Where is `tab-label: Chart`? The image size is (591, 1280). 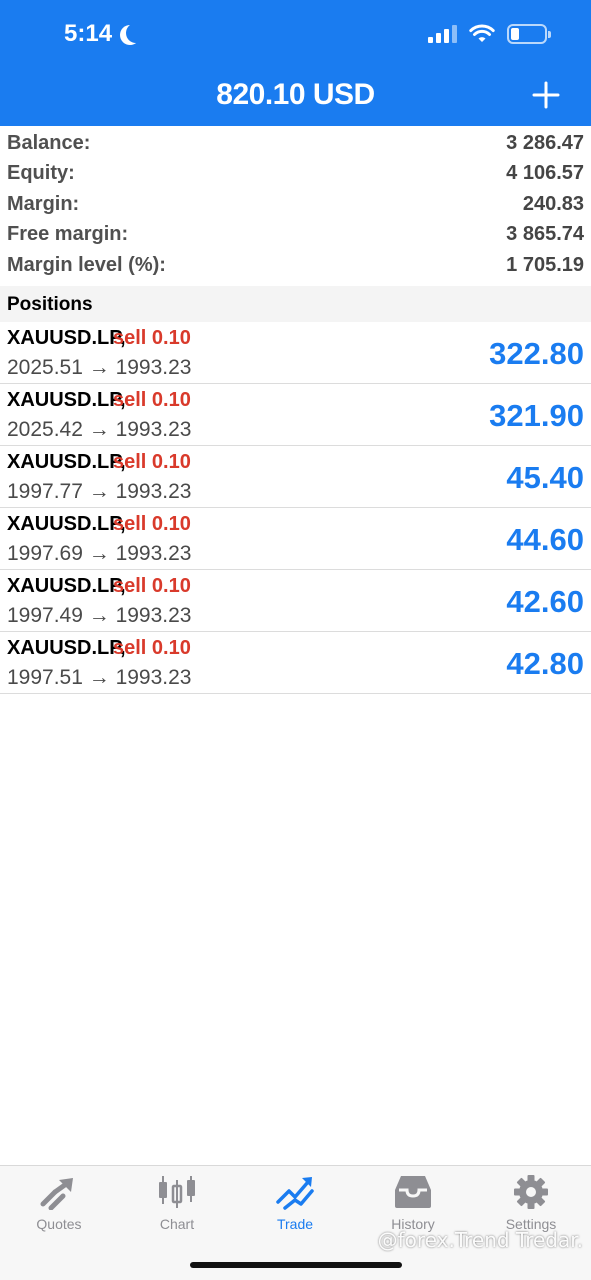 tab-label: Chart is located at coordinates (177, 1224).